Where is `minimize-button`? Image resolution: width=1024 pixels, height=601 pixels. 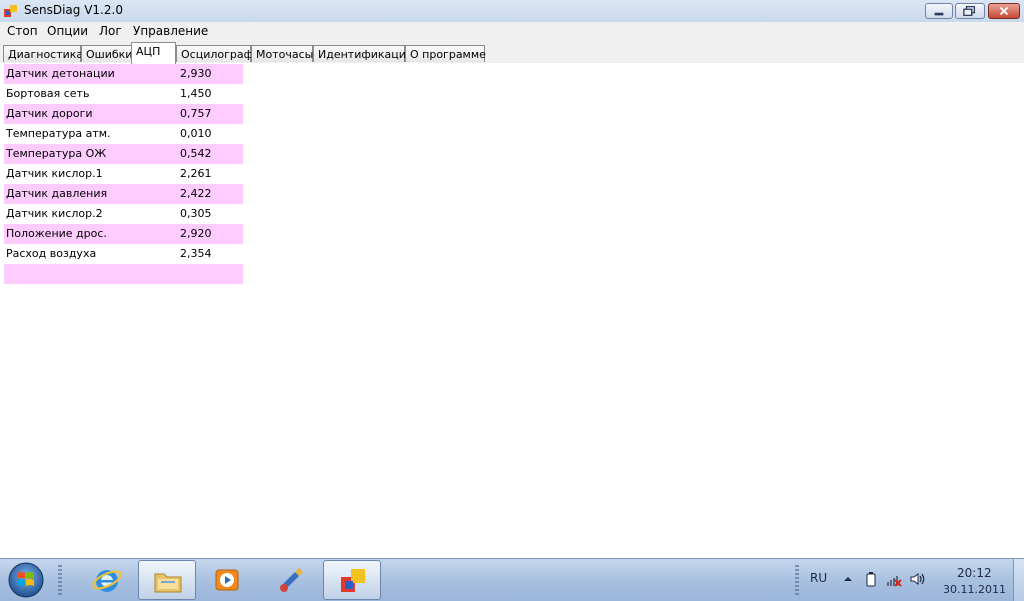 minimize-button is located at coordinates (939, 11).